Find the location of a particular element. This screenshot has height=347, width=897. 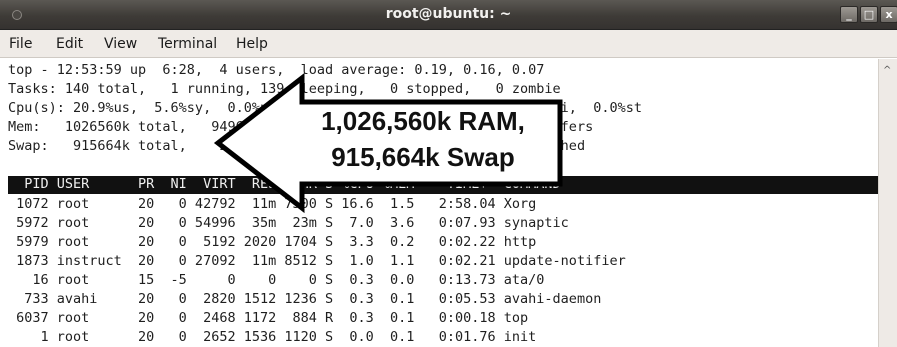

callout-ram-label: 1,026,560k RAM, is located at coordinates (423, 121).